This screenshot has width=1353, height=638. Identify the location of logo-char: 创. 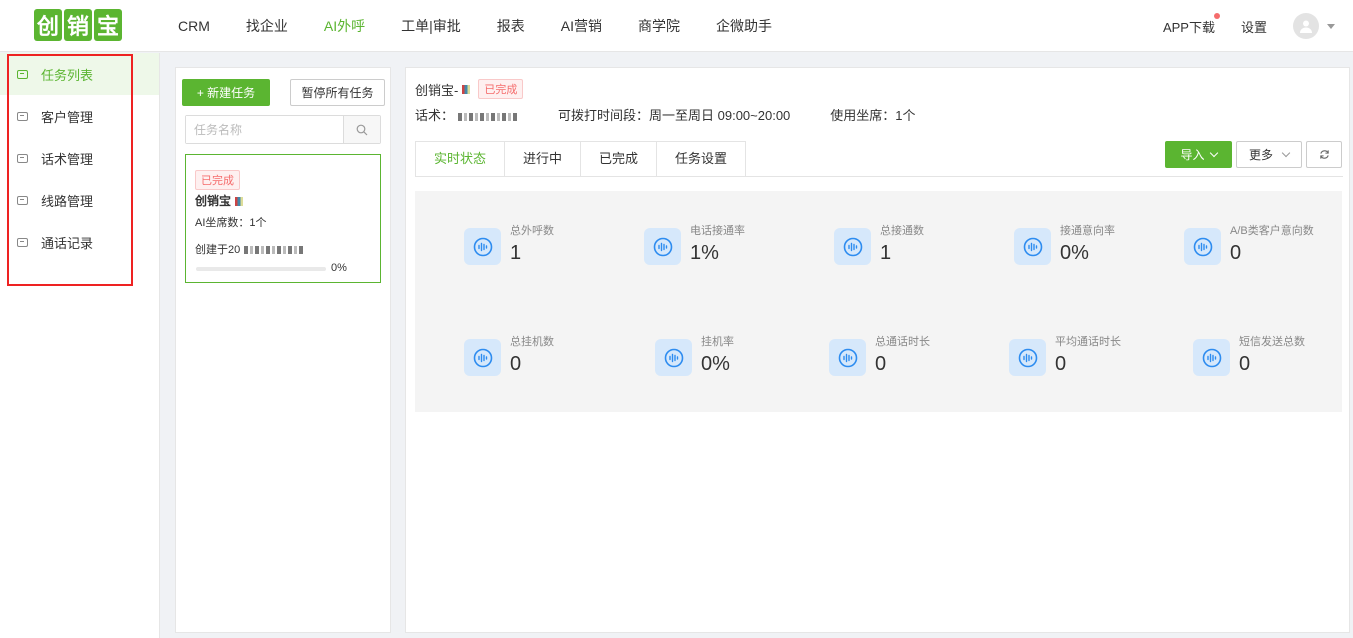
(48, 25).